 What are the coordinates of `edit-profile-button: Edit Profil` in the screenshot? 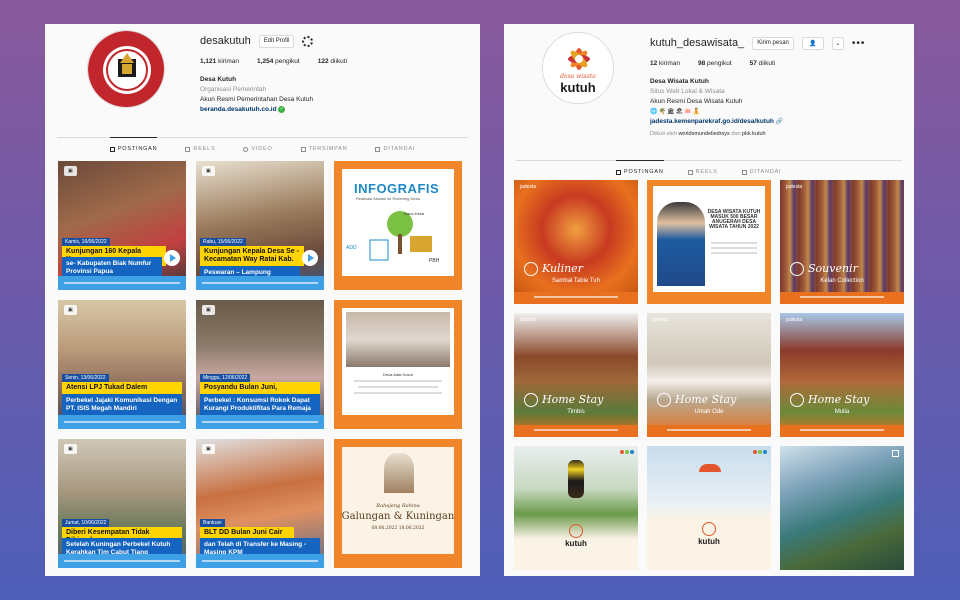 It's located at (276, 41).